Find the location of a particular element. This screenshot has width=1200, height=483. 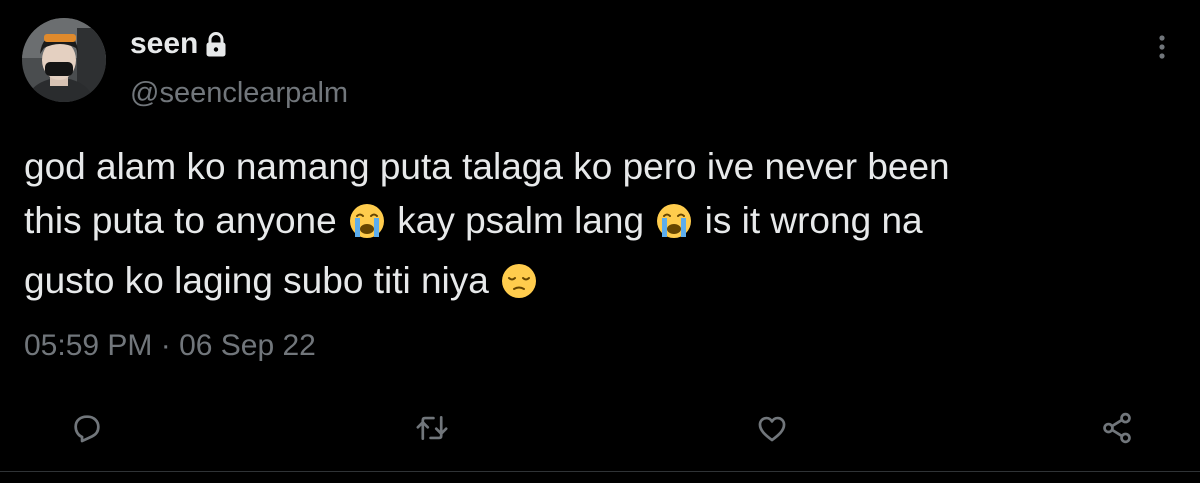

like-button is located at coordinates (772, 430).